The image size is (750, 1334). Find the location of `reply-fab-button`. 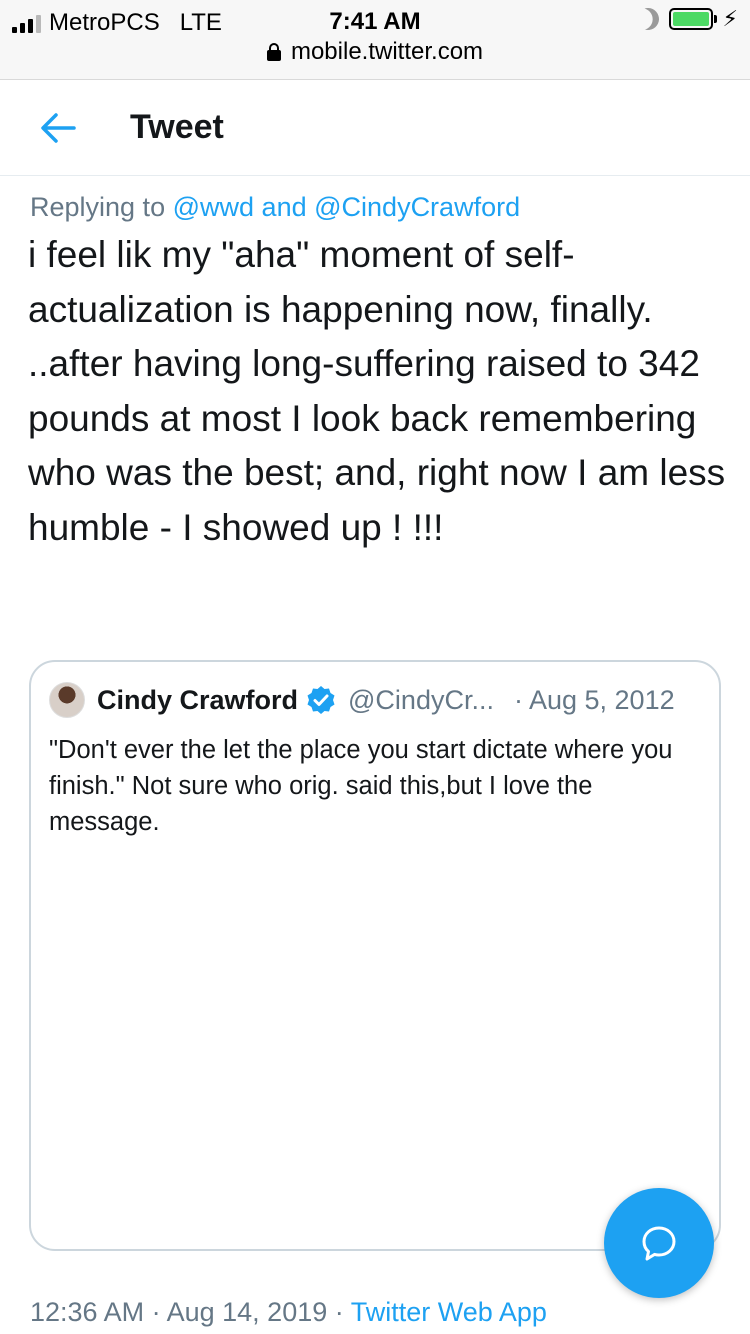

reply-fab-button is located at coordinates (659, 1243).